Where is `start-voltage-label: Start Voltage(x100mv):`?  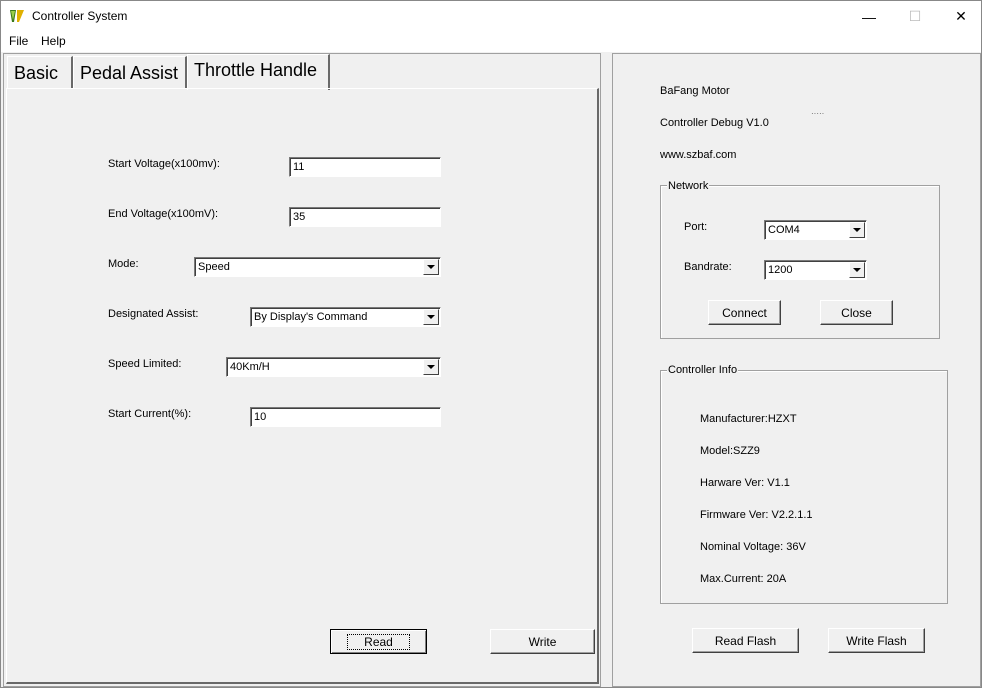
start-voltage-label: Start Voltage(x100mv): is located at coordinates (164, 164).